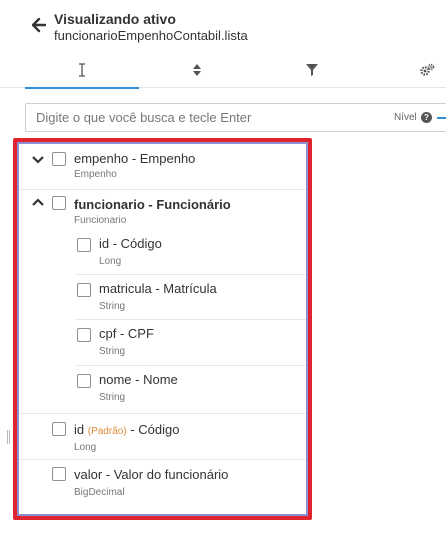  Describe the element at coordinates (405, 117) in the screenshot. I see `level-label: Nível` at that location.